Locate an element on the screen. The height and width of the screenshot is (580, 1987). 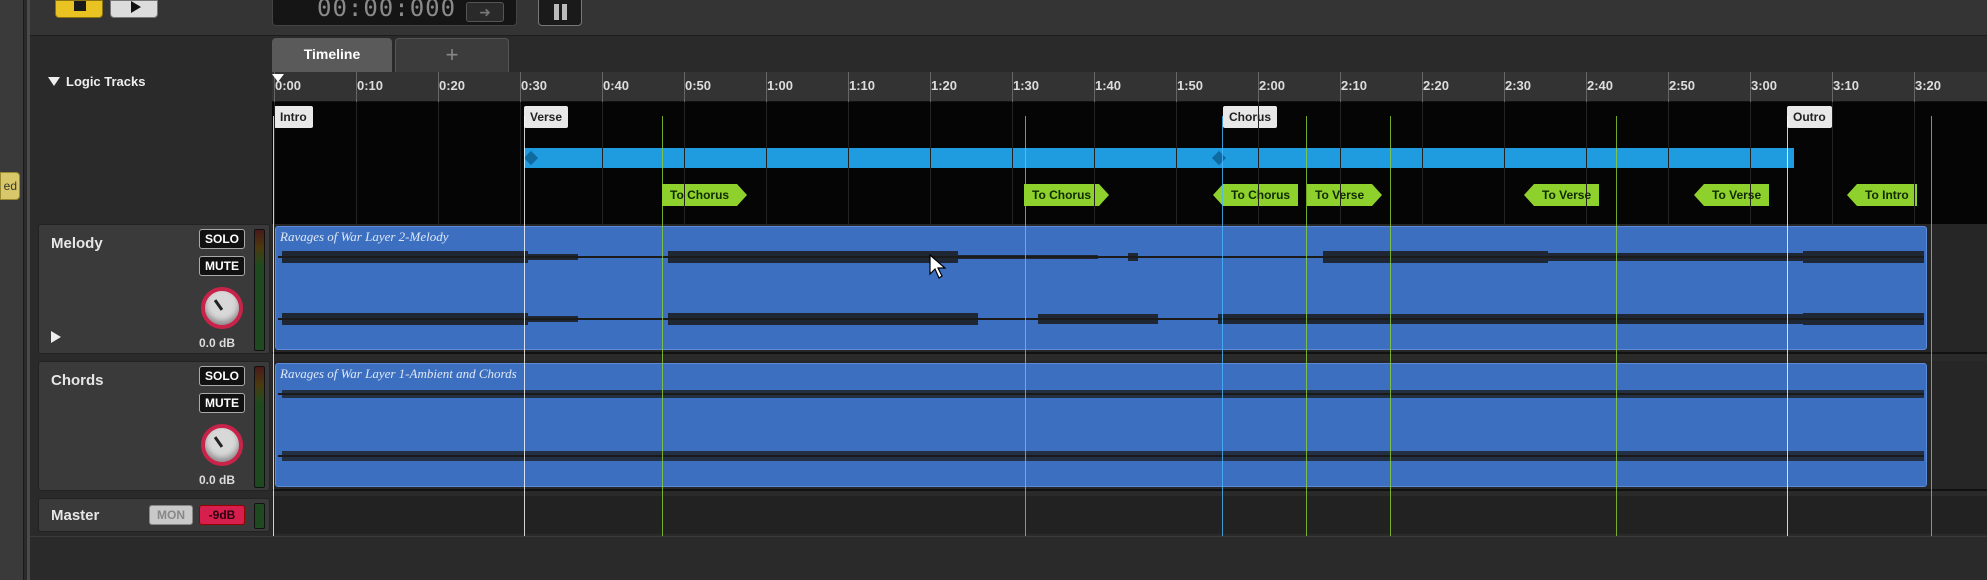
track-name: Chords is located at coordinates (77, 380).